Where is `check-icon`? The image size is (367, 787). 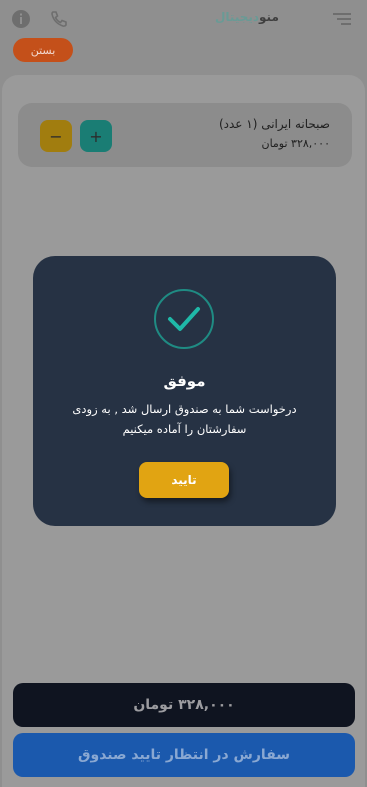
check-icon is located at coordinates (184, 319).